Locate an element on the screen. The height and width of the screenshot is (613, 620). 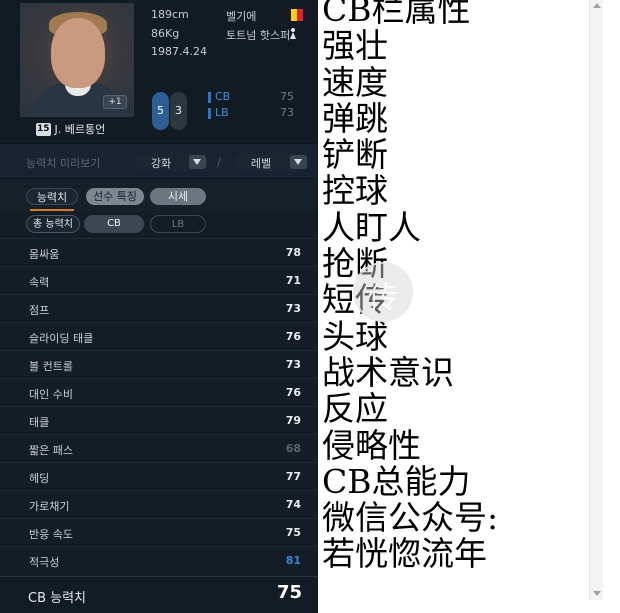
watermark-logo: 传 is located at coordinates (383, 292).